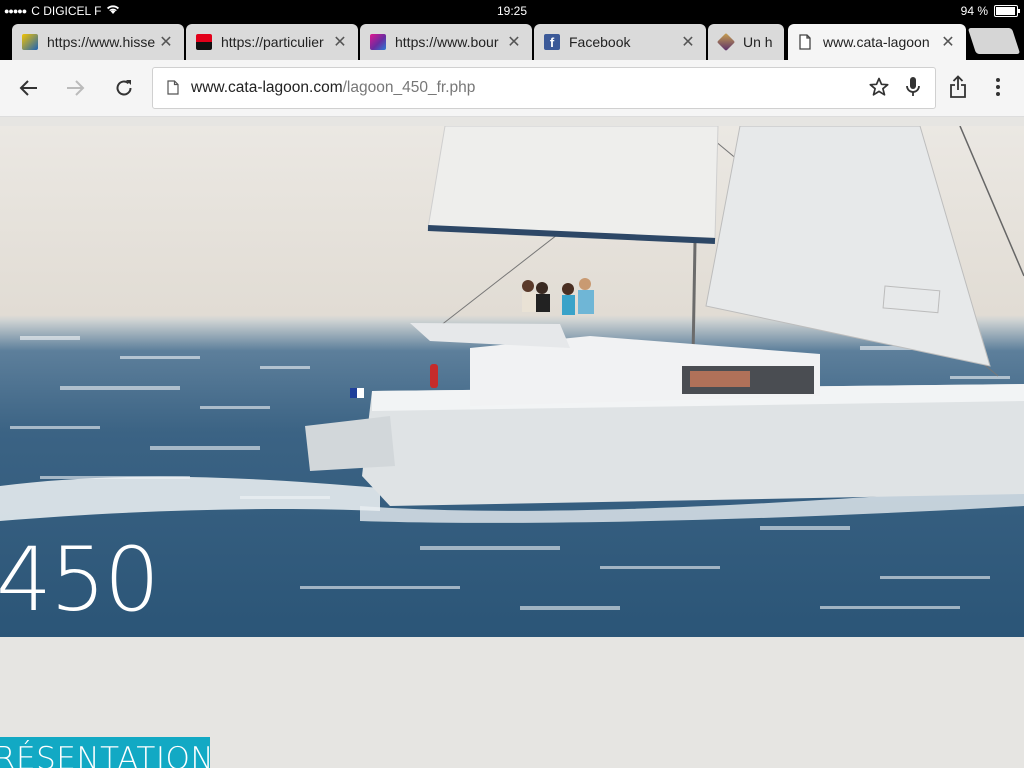 The image size is (1024, 768). What do you see at coordinates (726, 42) in the screenshot?
I see `tag-favicon-icon` at bounding box center [726, 42].